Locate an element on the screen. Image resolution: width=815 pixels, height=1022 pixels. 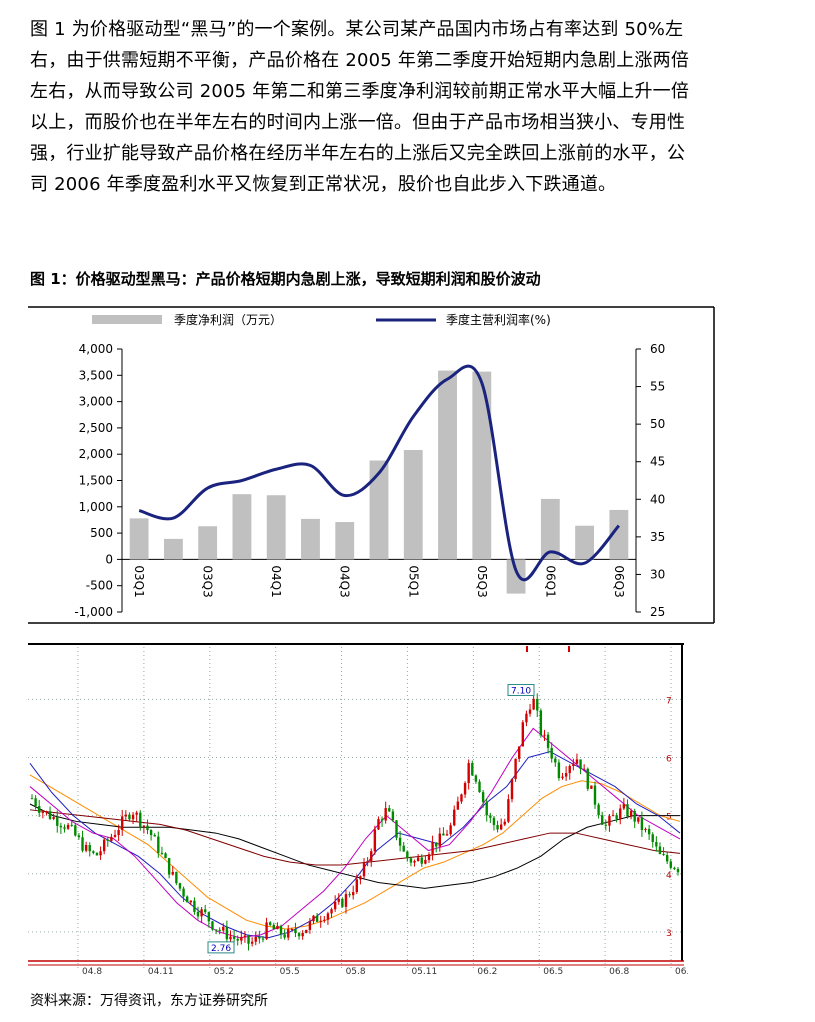
paragraph-line: 左右，从而导致公司 2005 年第二和第三季度净利润较前期正常水平大幅上升一倍 is located at coordinates (360, 91).